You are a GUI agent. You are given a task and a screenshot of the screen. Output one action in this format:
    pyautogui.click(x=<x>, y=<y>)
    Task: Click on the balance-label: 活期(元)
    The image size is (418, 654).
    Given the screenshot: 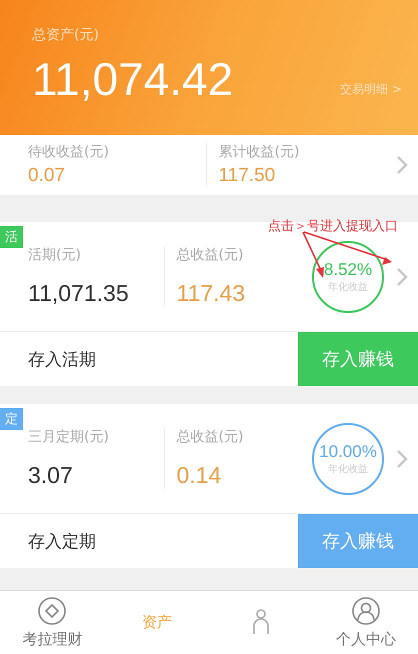 What is the action you would take?
    pyautogui.click(x=55, y=255)
    